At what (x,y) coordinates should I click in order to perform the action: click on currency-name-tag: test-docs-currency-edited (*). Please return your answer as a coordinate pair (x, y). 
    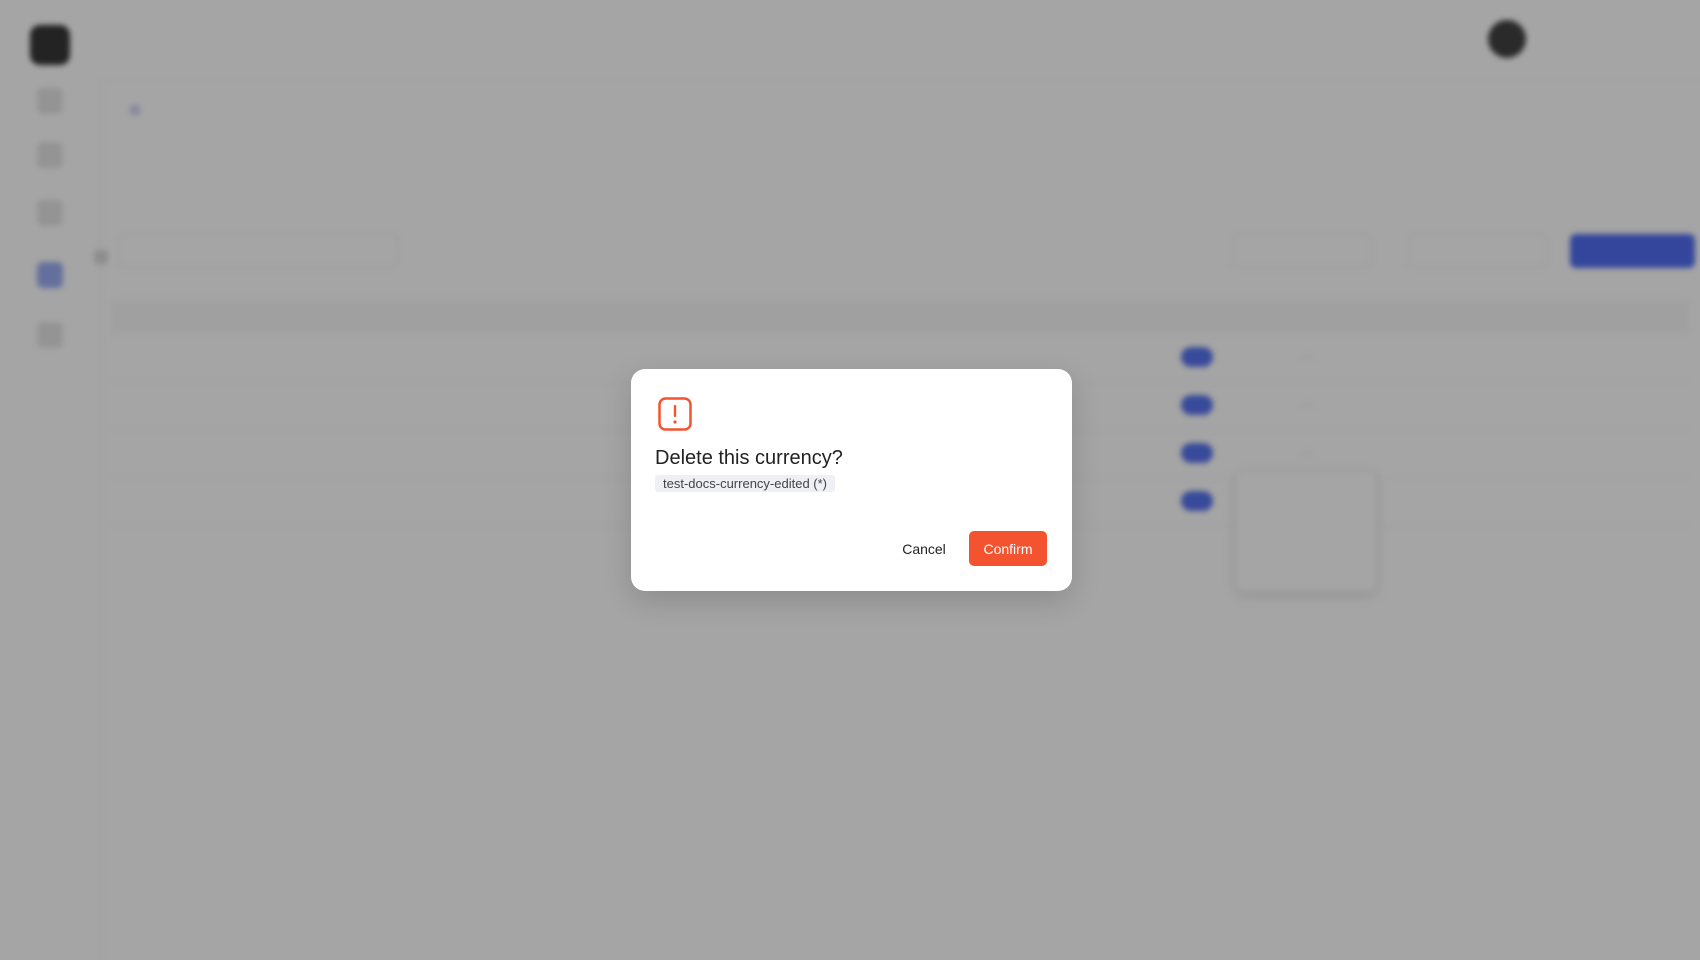
    Looking at the image, I should click on (745, 483).